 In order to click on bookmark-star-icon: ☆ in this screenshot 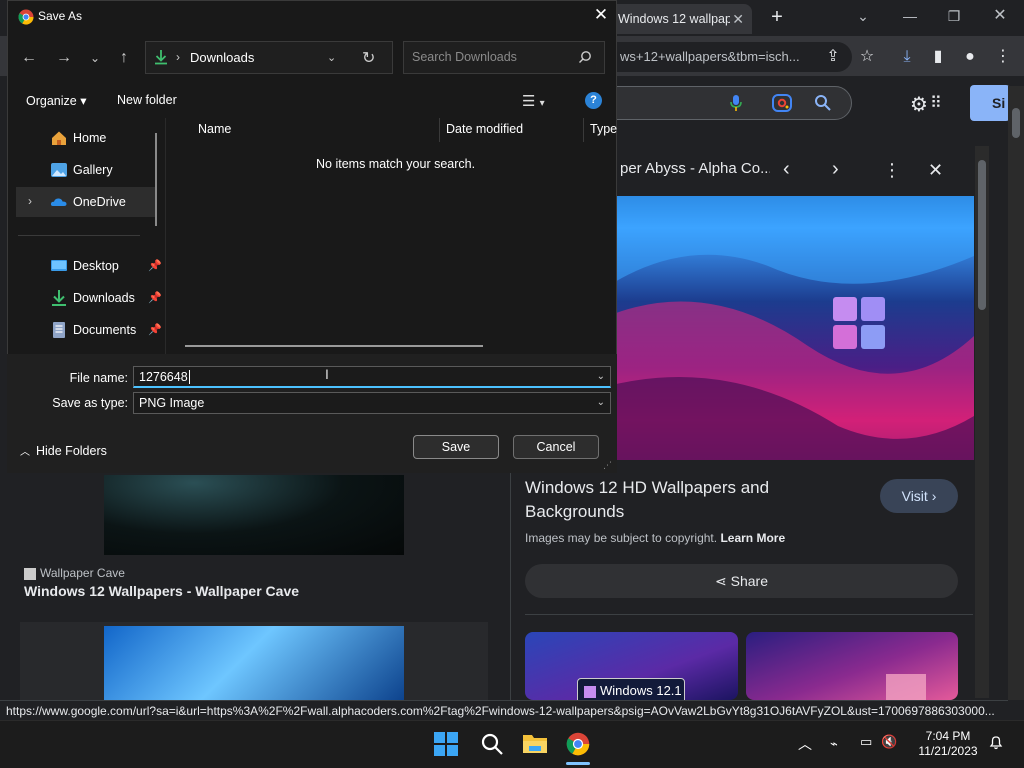, I will do `click(867, 57)`.